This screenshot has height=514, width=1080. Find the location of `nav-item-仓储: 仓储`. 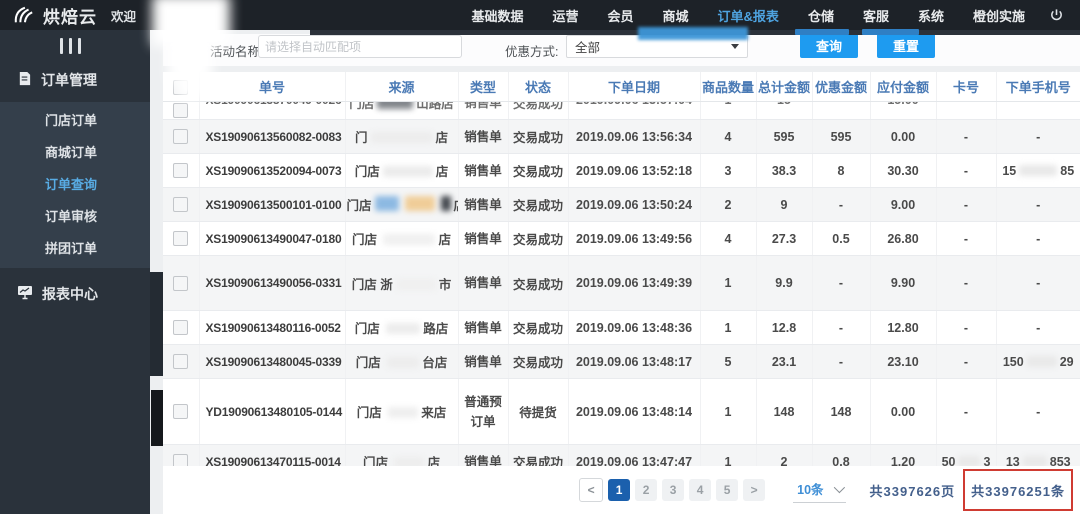

nav-item-仓储: 仓储 is located at coordinates (821, 15).